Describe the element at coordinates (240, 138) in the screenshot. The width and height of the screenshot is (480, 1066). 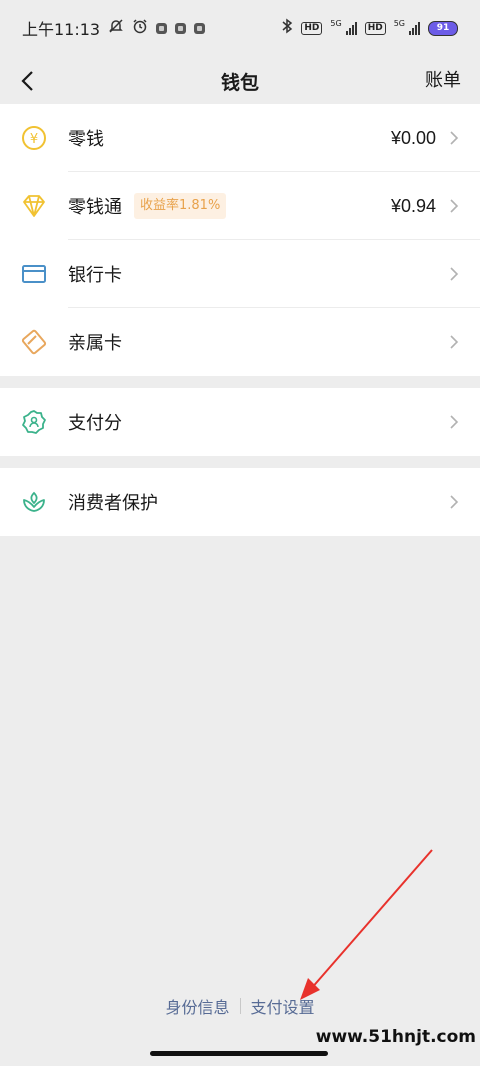
I see `list-item-change: ¥ 零钱 ¥0.00` at that location.